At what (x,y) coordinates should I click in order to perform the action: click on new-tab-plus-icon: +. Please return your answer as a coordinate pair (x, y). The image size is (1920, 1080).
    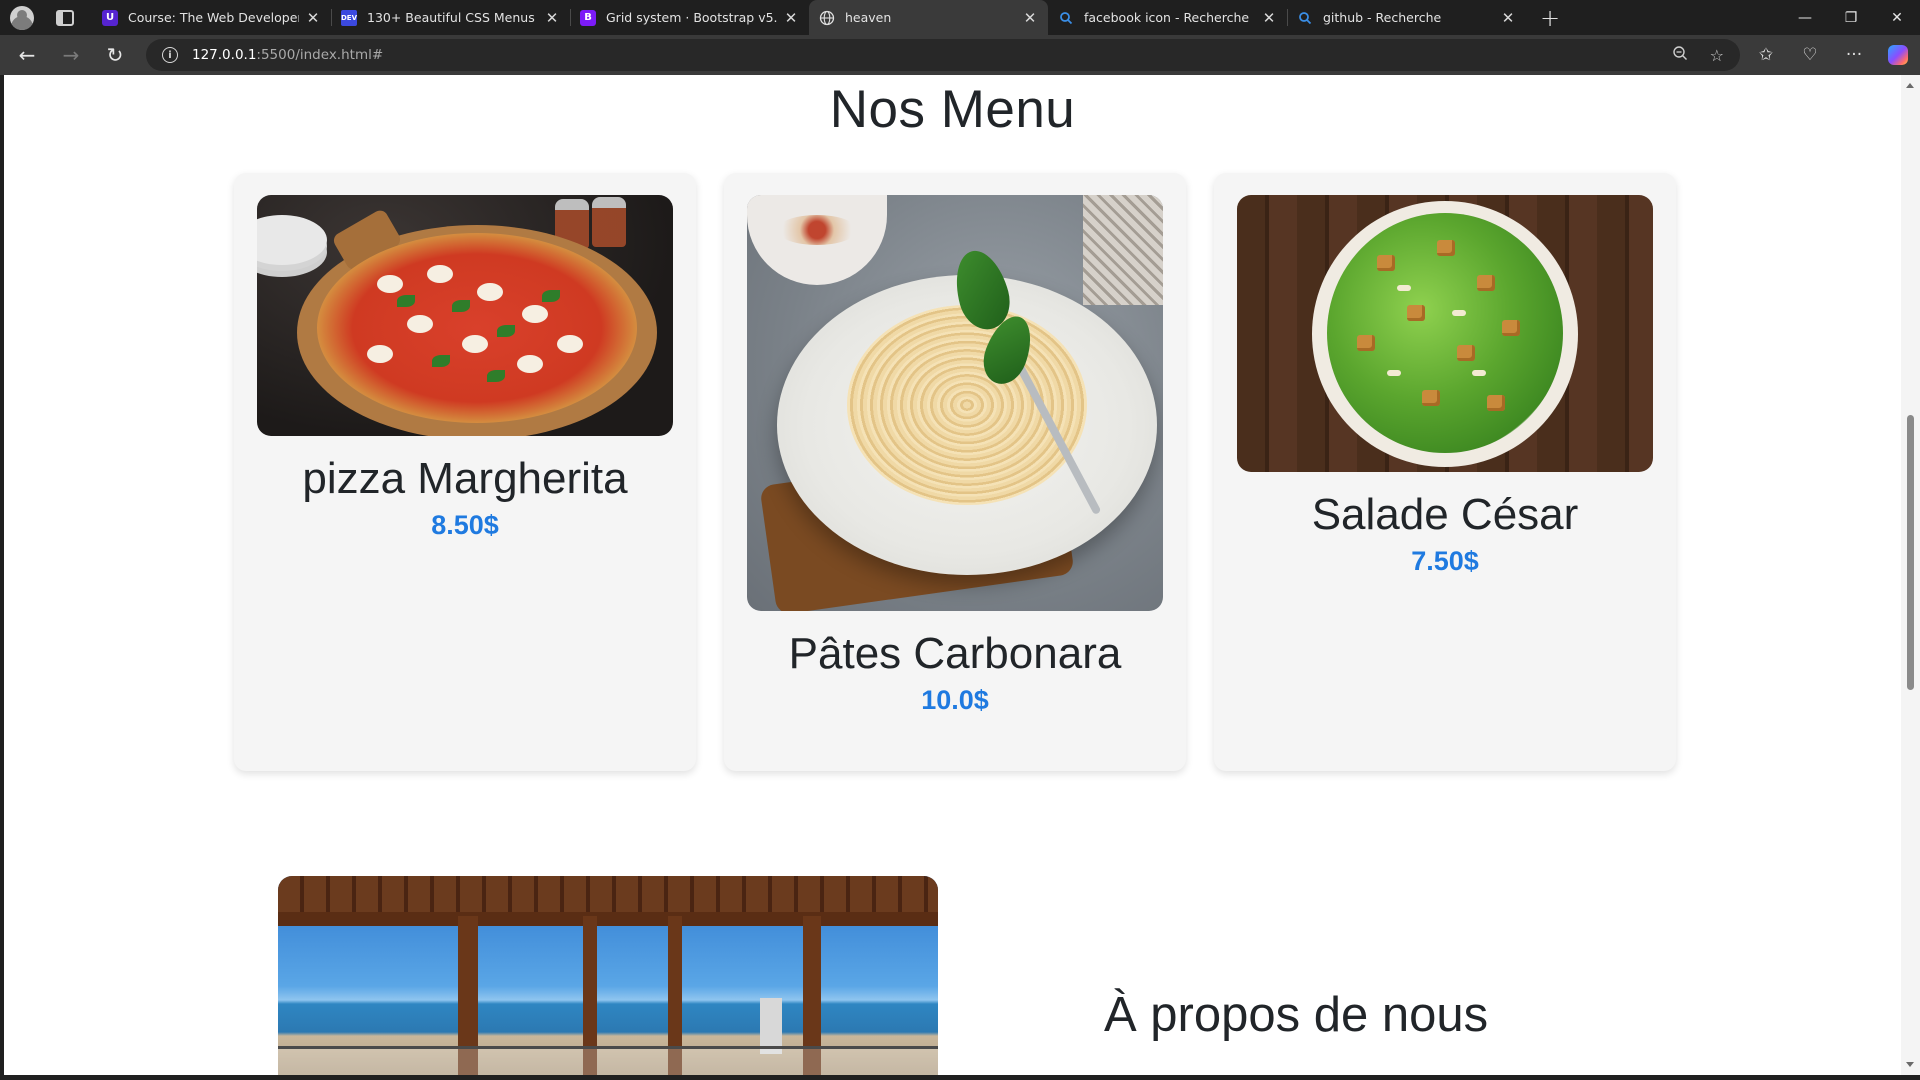
    Looking at the image, I should click on (1550, 18).